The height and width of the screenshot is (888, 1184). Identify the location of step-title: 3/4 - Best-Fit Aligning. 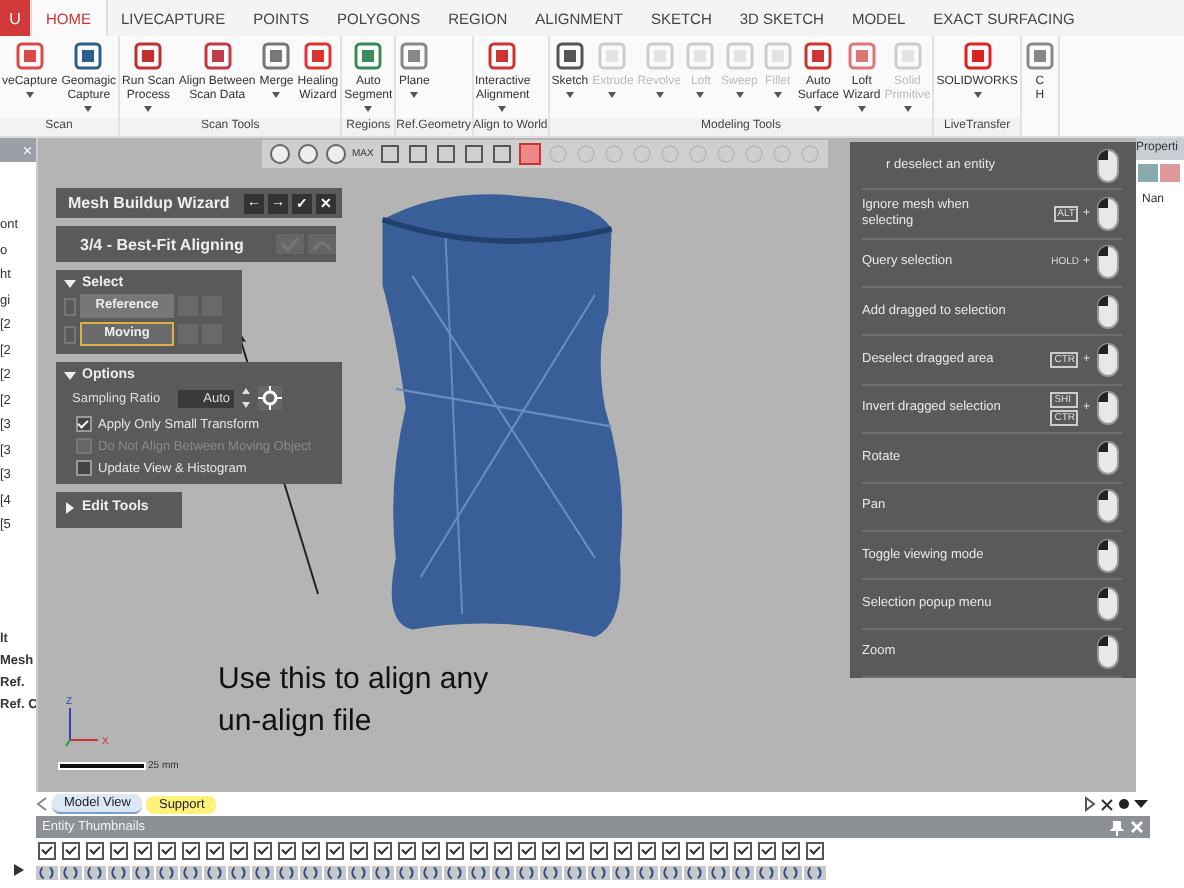
(162, 244).